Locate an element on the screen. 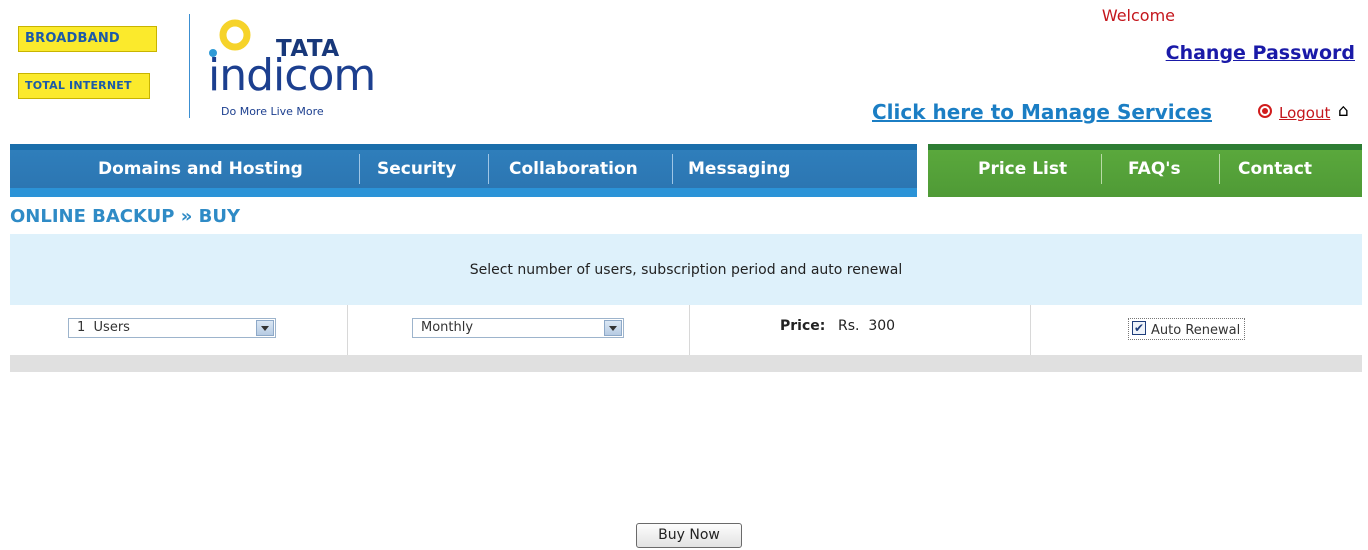  change-password-link: Change Password is located at coordinates (1260, 53).